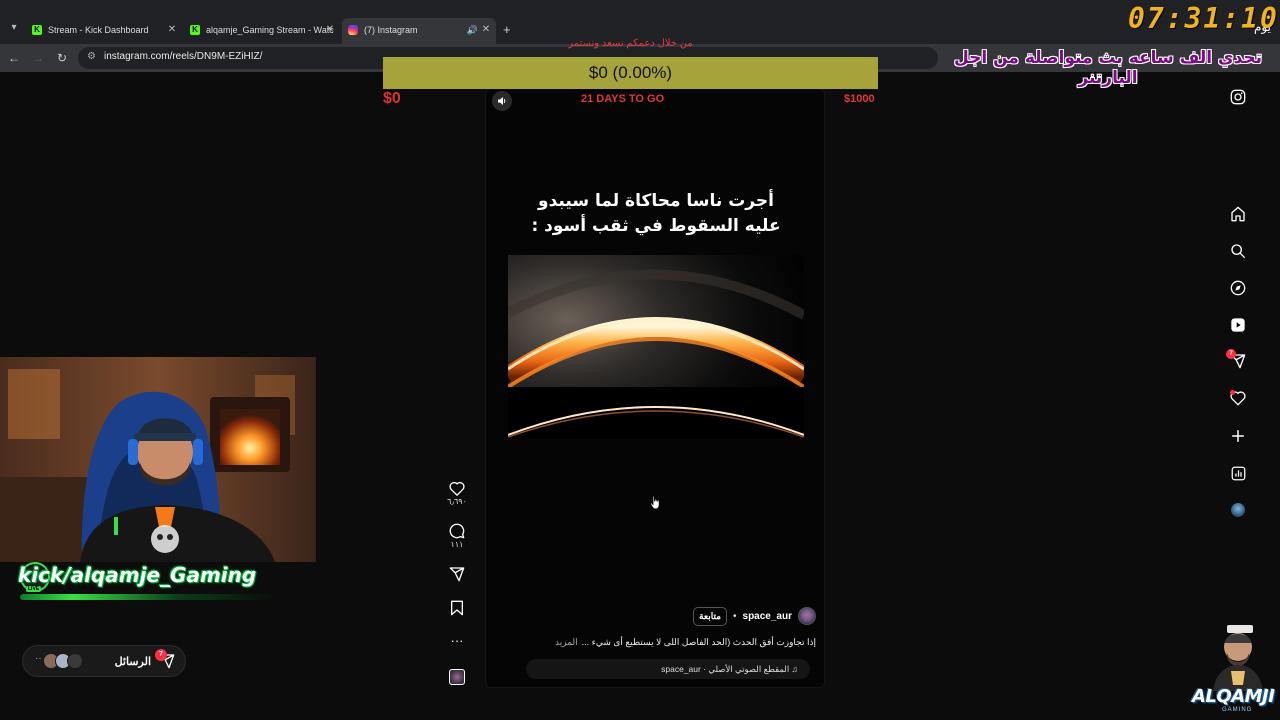 This screenshot has width=1280, height=720. I want to click on tab-kick-dashboard: K Stream - Kick Dashboard ✕, so click(105, 30).